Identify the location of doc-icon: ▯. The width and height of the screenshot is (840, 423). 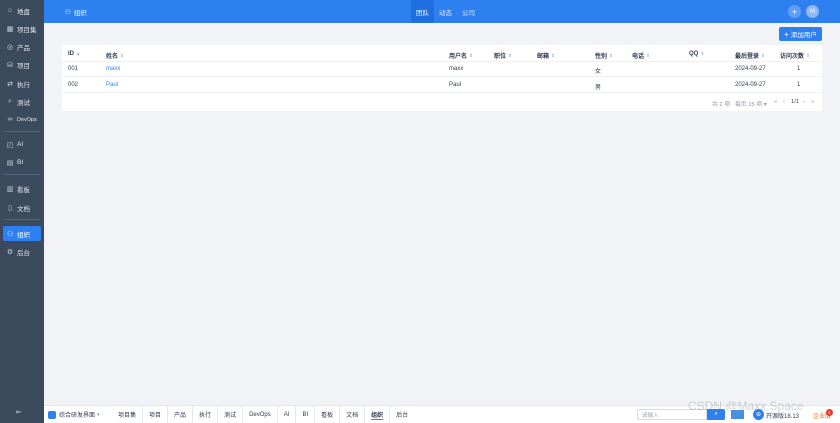
(10, 208).